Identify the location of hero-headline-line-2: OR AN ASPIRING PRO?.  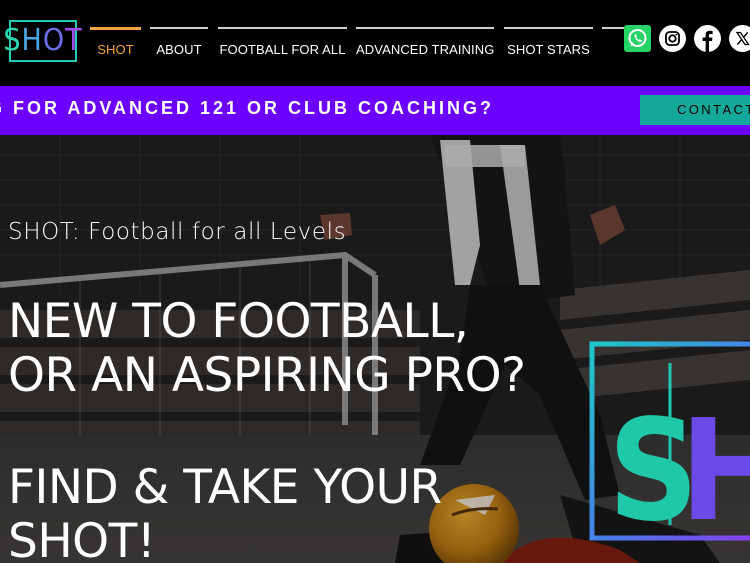
(267, 375).